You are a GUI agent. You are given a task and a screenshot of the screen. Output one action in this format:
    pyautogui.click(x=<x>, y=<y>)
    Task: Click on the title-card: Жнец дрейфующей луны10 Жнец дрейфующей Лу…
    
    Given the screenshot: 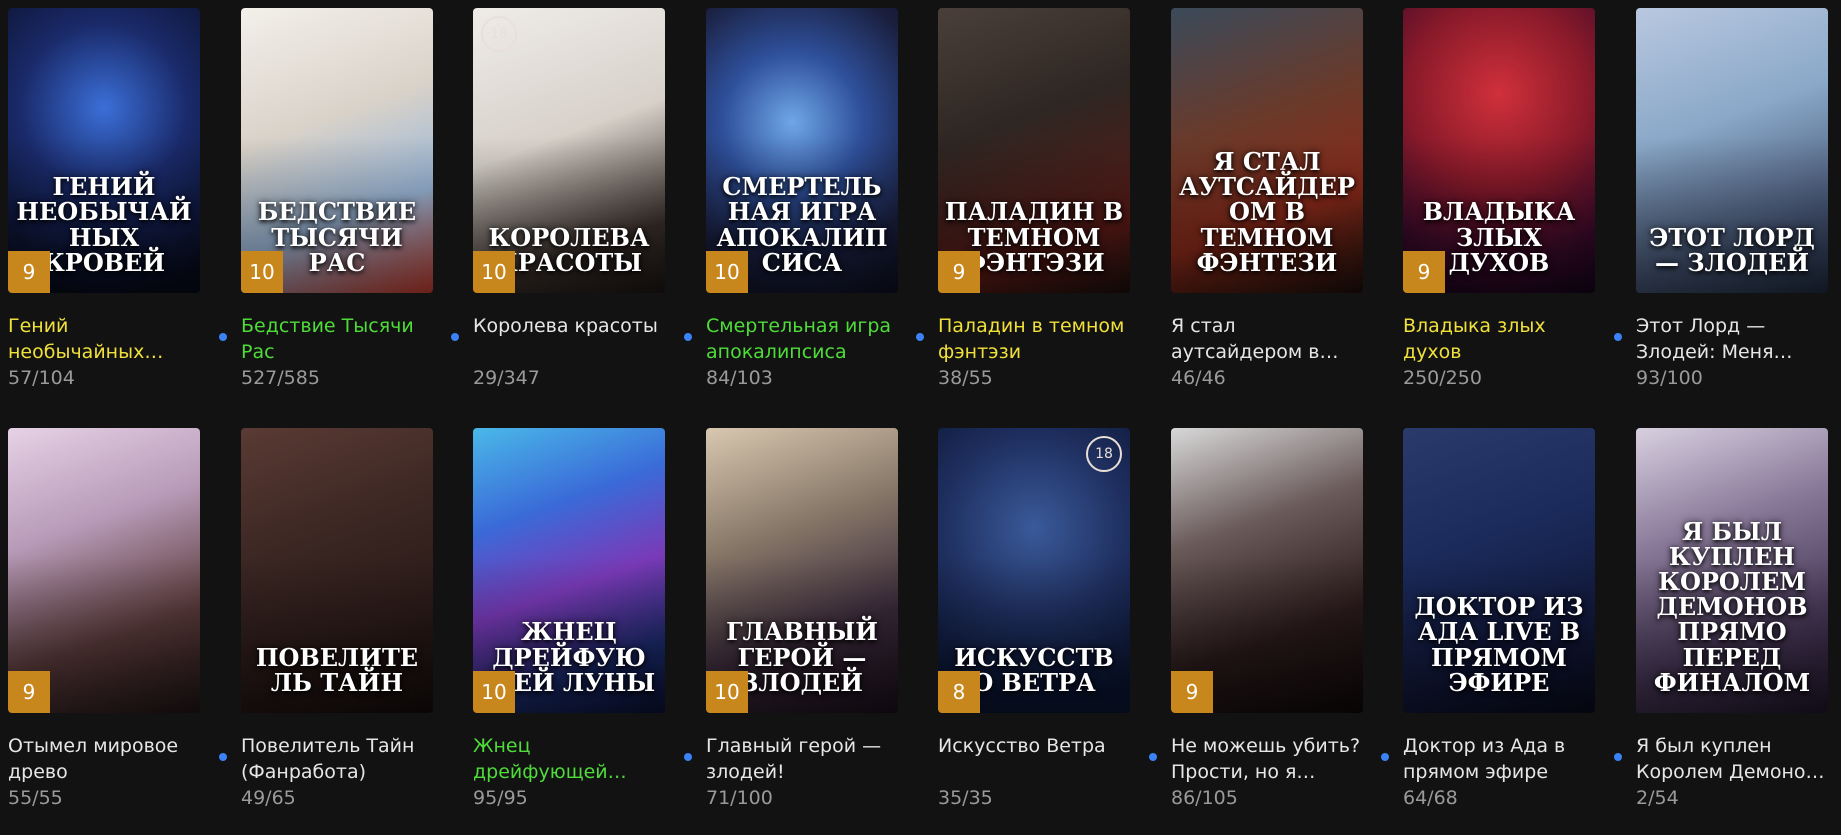 What is the action you would take?
    pyautogui.click(x=569, y=619)
    